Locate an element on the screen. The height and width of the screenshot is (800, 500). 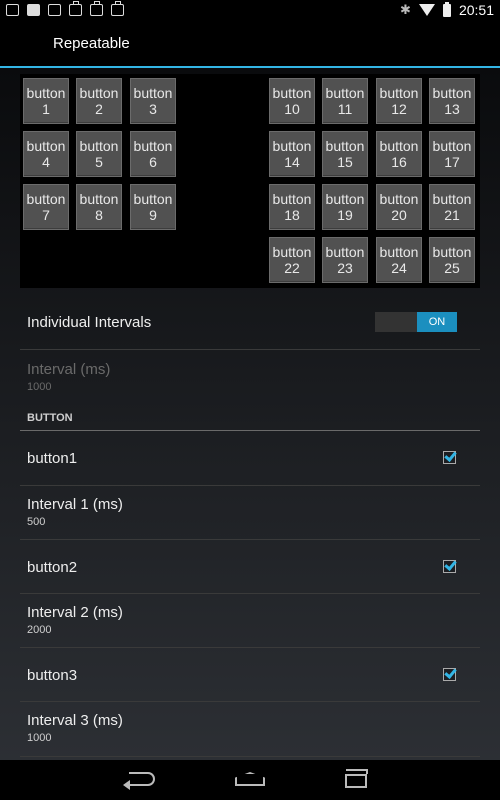
back-icon is located at coordinates (139, 781).